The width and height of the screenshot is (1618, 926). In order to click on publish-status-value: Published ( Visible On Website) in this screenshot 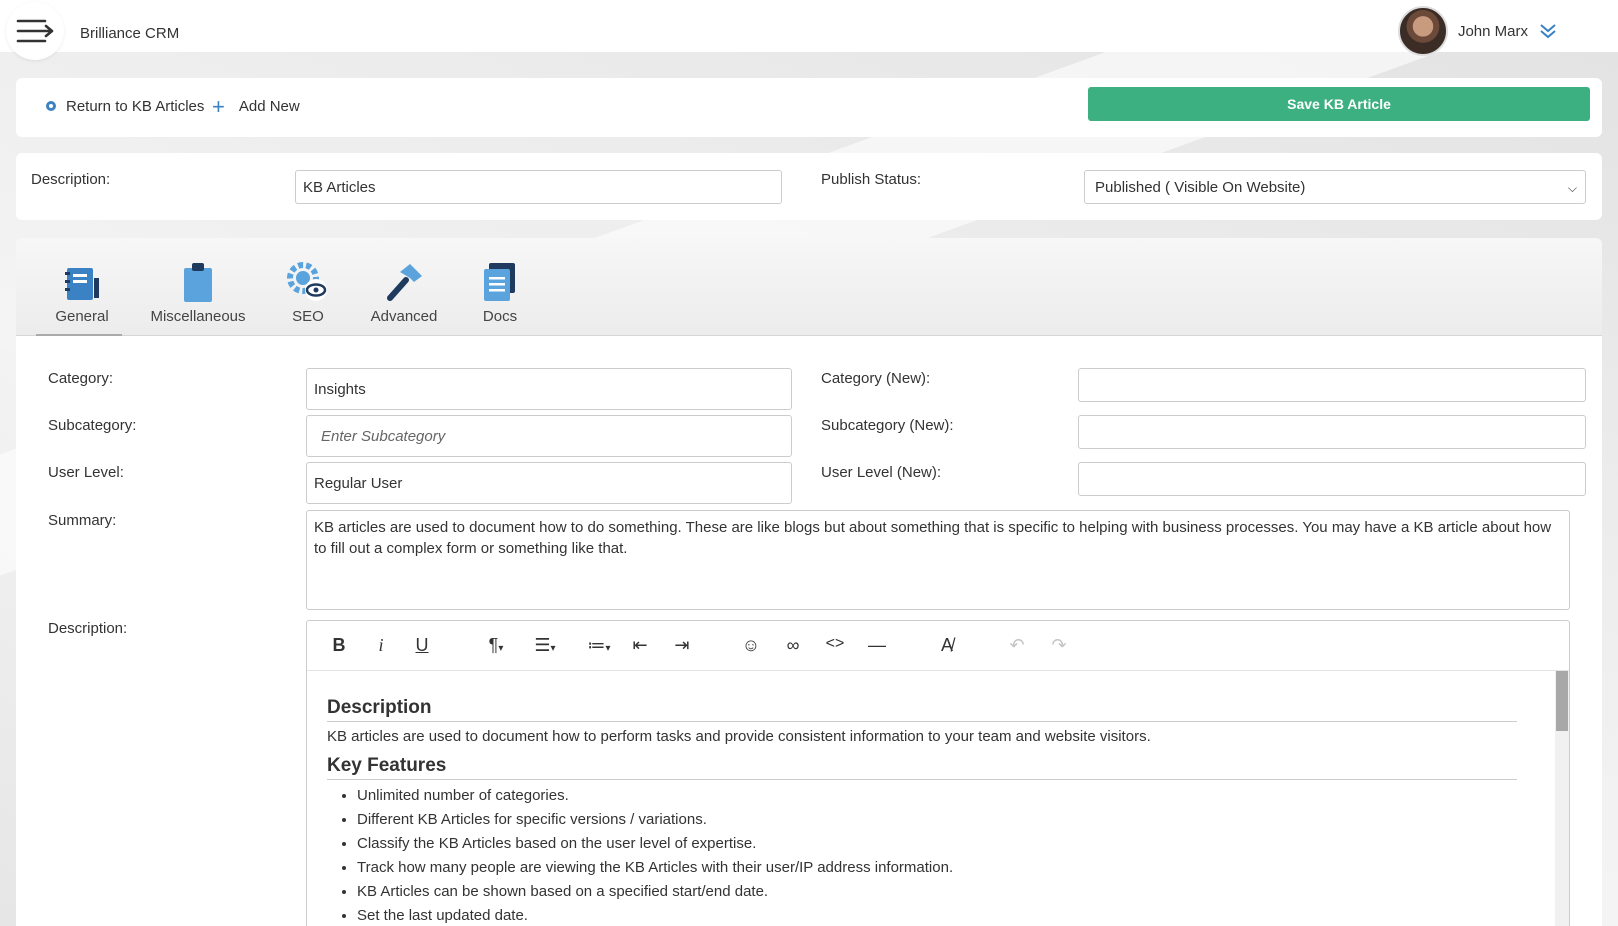, I will do `click(1200, 187)`.